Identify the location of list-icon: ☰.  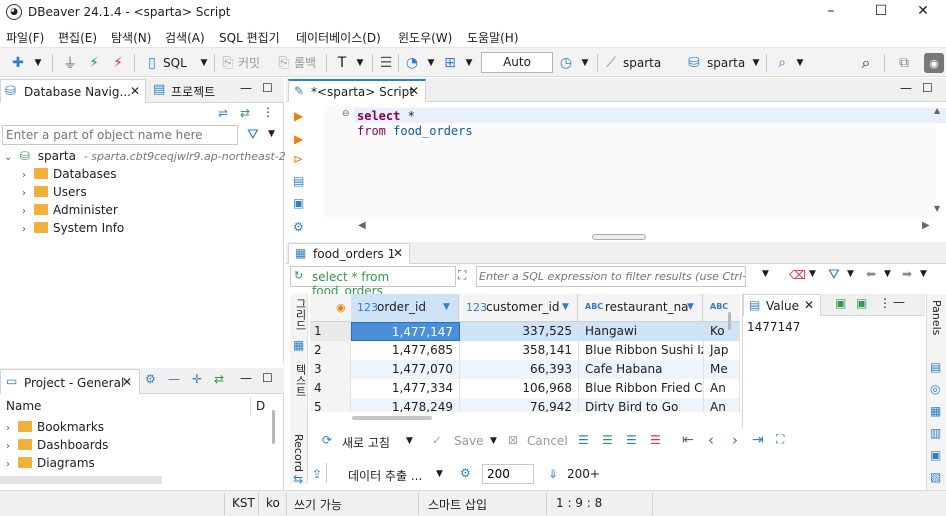
(386, 63).